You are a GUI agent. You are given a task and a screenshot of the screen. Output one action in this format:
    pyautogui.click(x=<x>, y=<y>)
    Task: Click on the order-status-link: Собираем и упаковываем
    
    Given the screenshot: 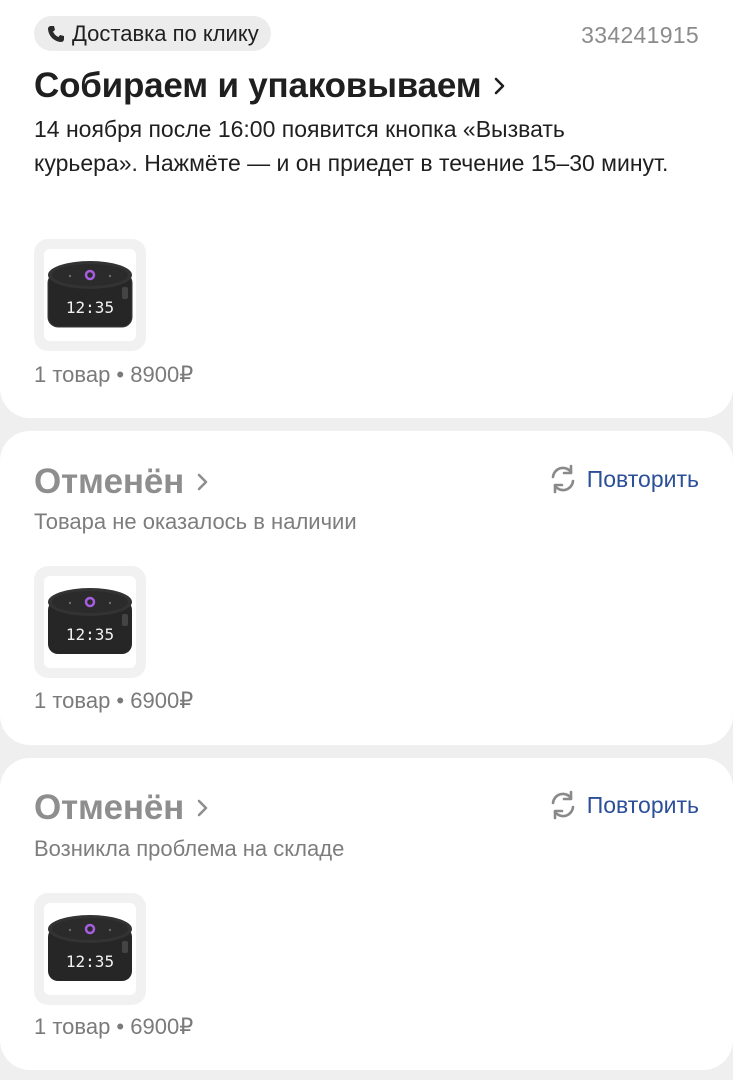 What is the action you would take?
    pyautogui.click(x=271, y=86)
    